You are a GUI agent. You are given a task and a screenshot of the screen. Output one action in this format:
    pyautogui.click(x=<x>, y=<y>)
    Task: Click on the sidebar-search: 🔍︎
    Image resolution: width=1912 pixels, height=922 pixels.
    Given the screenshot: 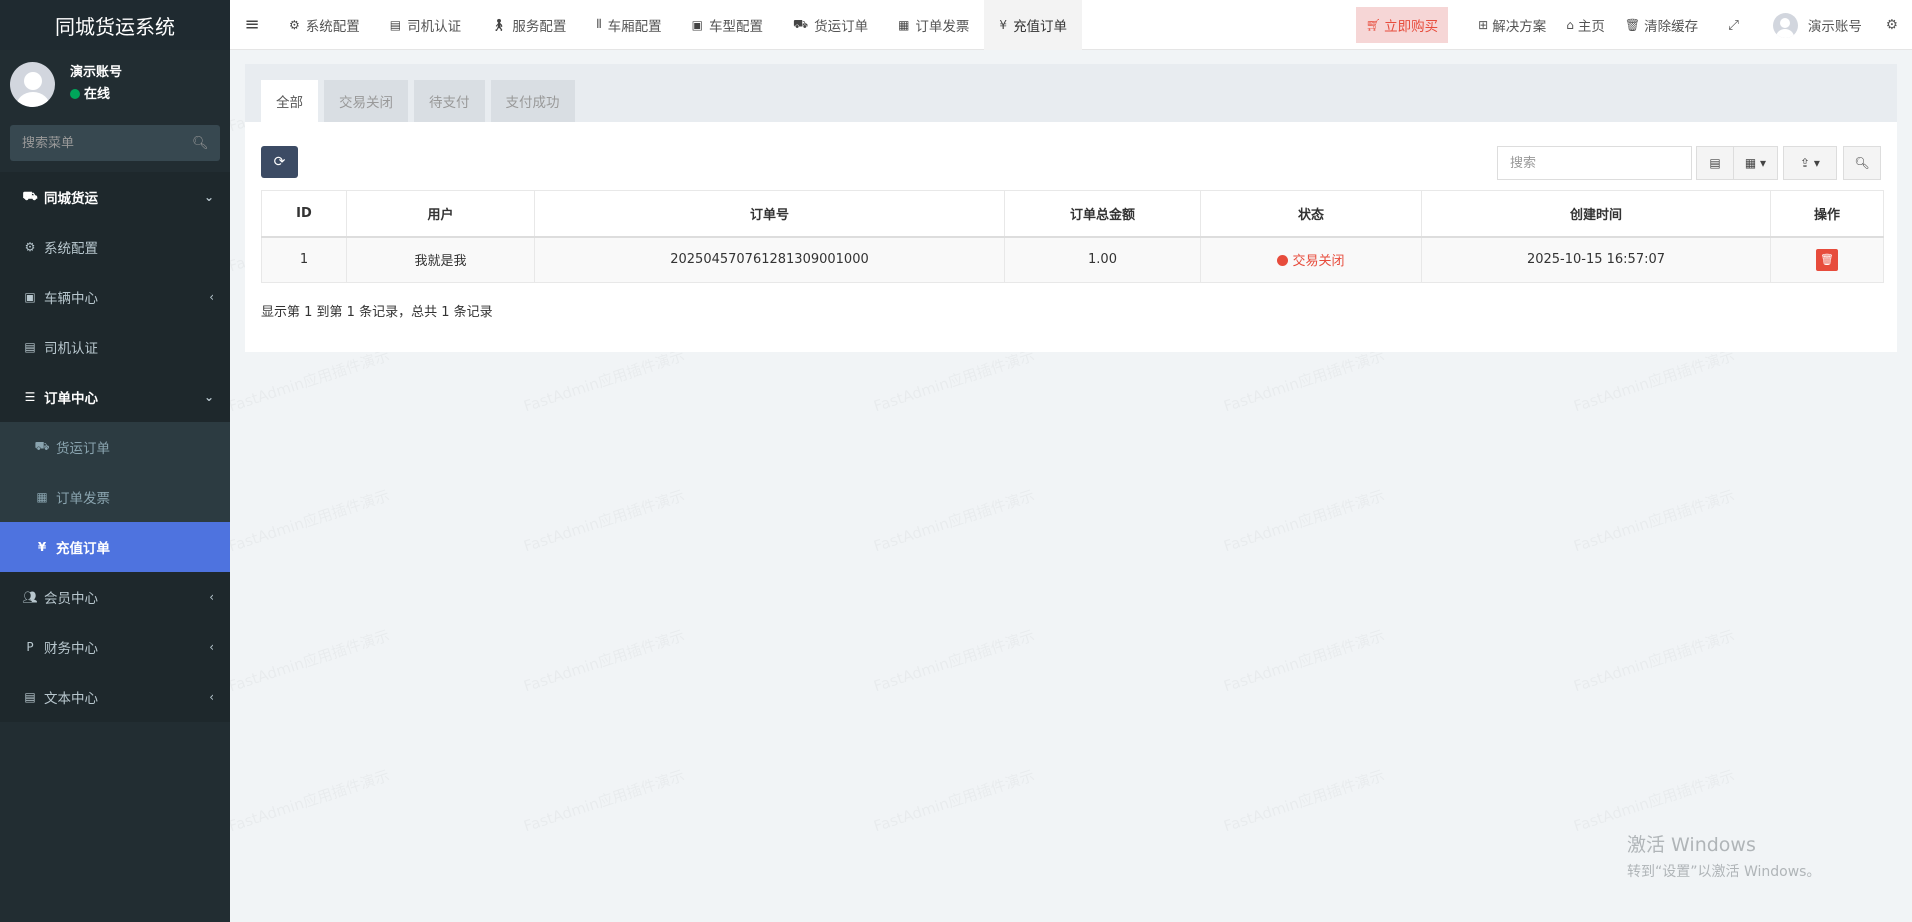 What is the action you would take?
    pyautogui.click(x=115, y=143)
    